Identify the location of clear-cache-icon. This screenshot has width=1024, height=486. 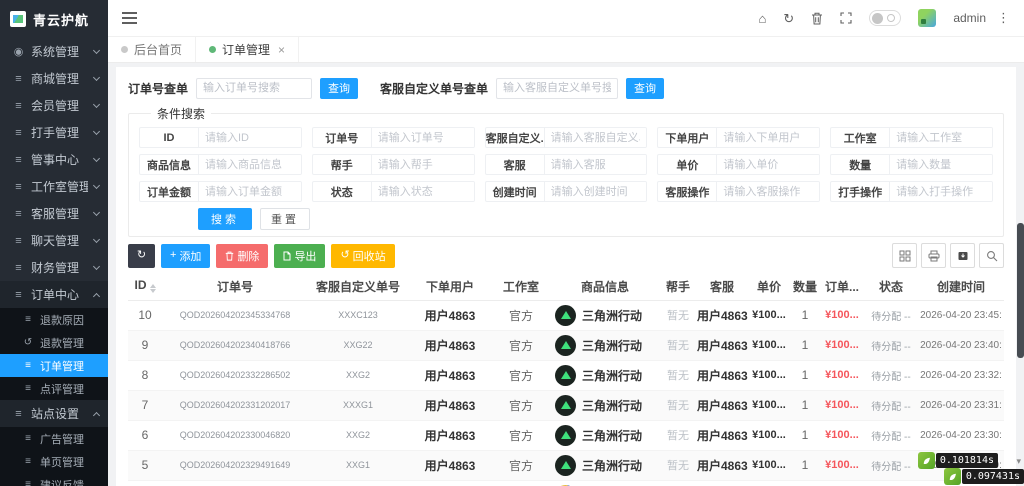
(817, 18).